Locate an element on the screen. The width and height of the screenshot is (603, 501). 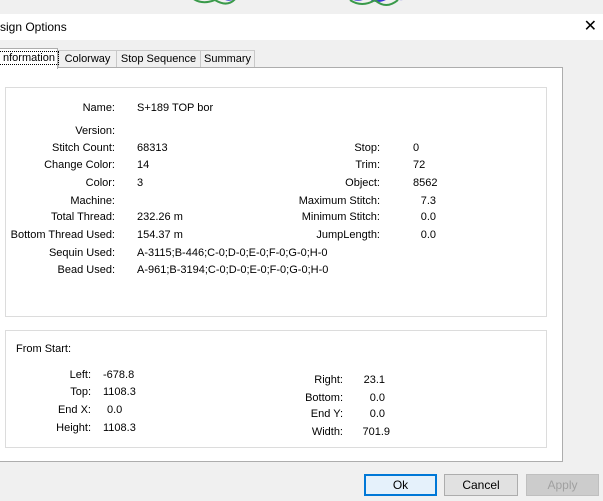
end-x-label: End X: is located at coordinates (74, 410).